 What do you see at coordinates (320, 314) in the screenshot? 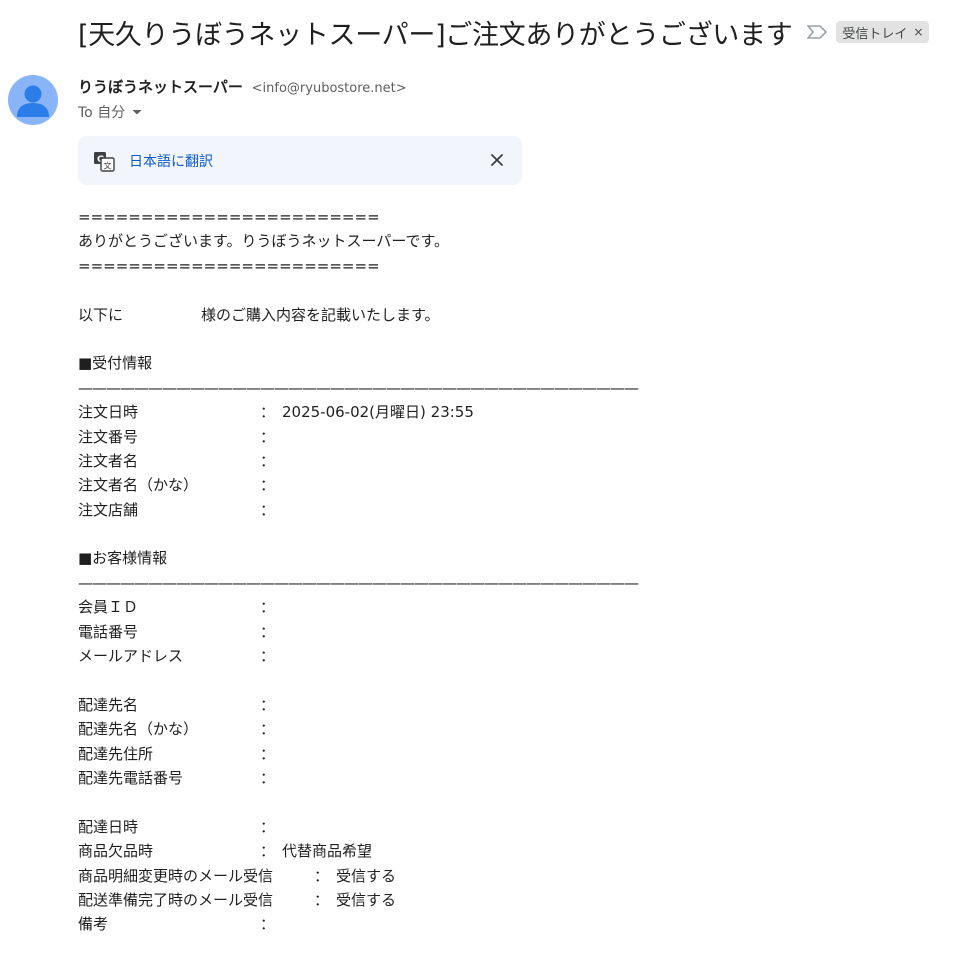
I see `intro-suffix: 様のご購入内容を記載いたします。` at bounding box center [320, 314].